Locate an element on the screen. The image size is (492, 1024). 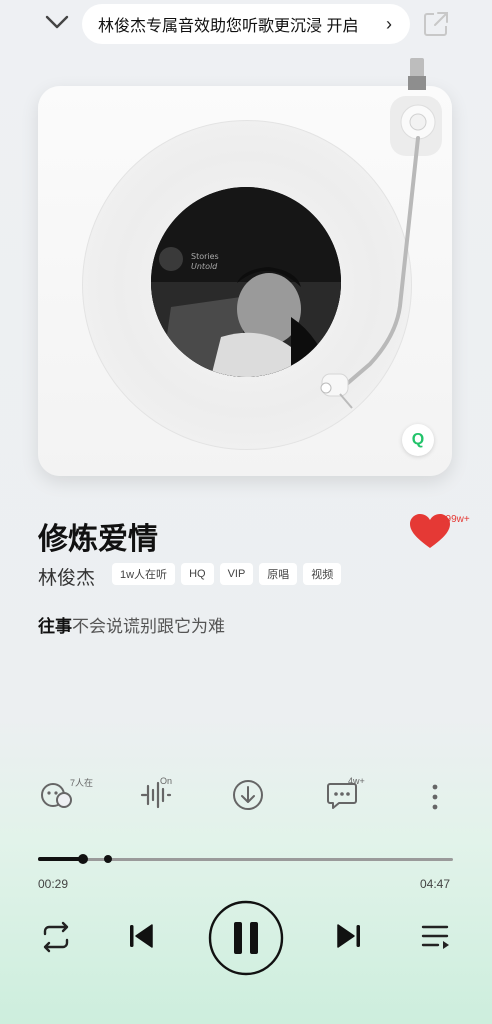
cover-text-line1: Stories is located at coordinates (205, 256).